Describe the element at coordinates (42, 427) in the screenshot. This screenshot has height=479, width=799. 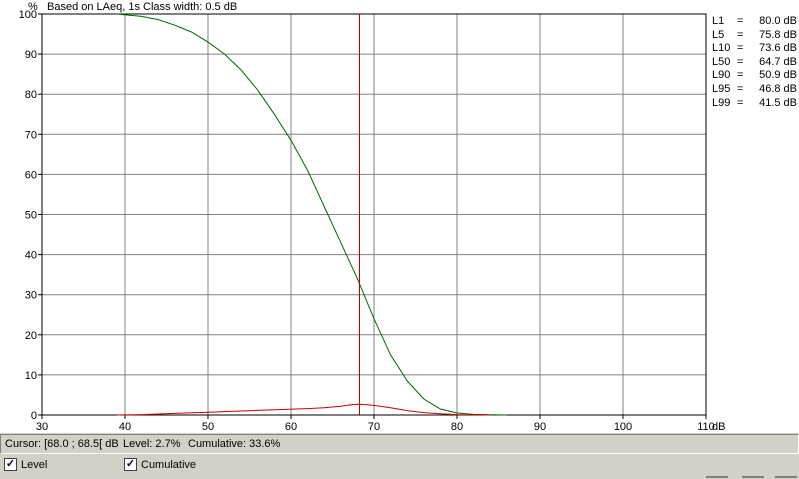
I see `x-tick-label: 30` at that location.